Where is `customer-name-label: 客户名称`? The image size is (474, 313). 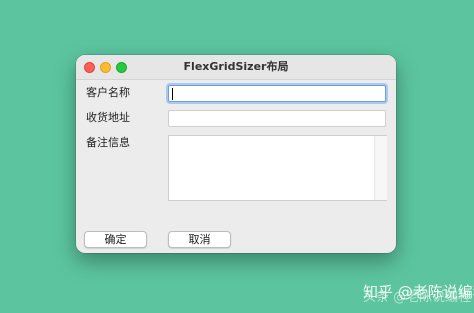
customer-name-label: 客户名称 is located at coordinates (108, 92).